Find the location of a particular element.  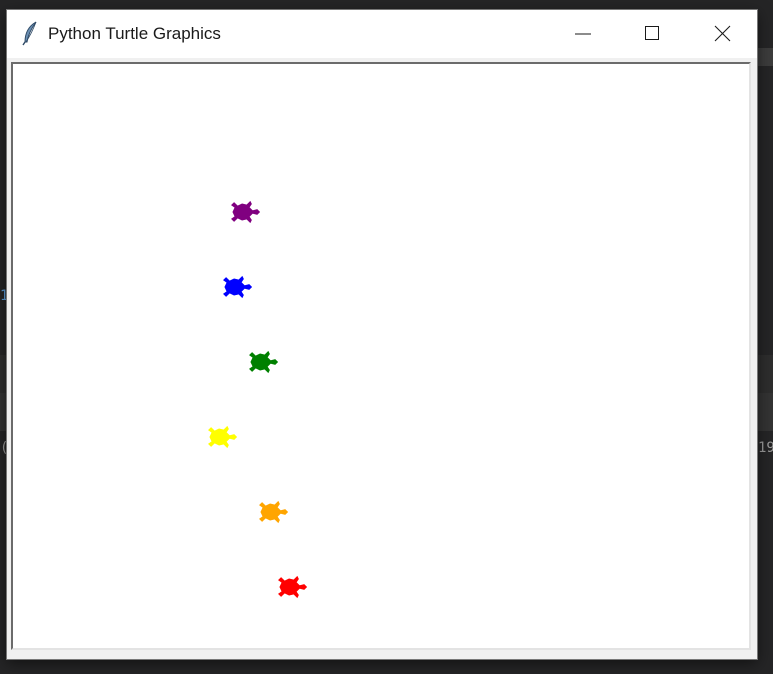

minimize-icon is located at coordinates (583, 34).